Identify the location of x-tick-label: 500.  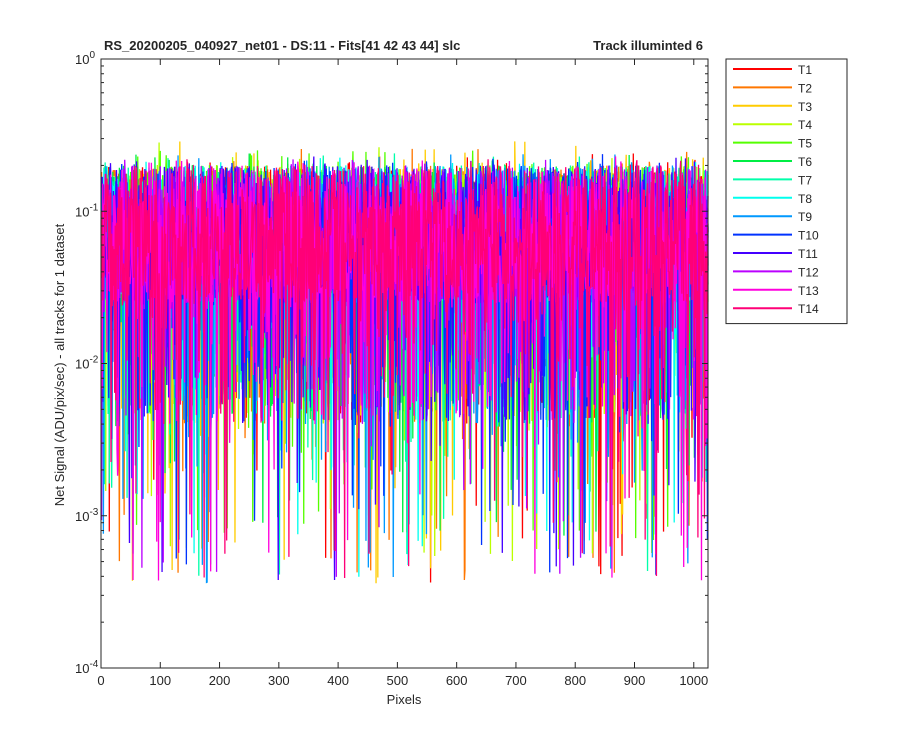
(398, 680).